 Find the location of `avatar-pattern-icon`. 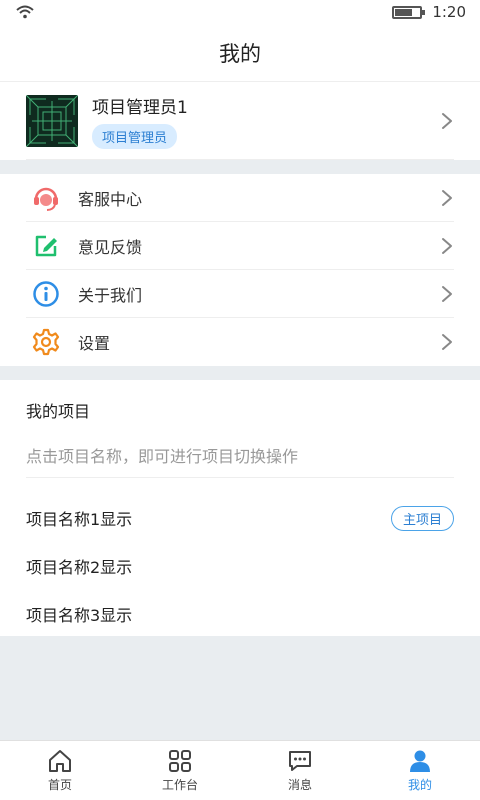

avatar-pattern-icon is located at coordinates (52, 120).